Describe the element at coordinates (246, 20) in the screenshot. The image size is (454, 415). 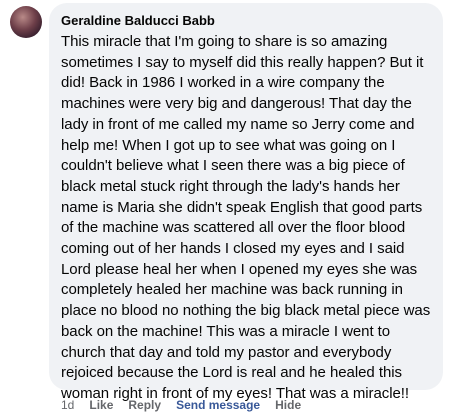
I see `comment-author: Geraldine Balducci Babb` at that location.